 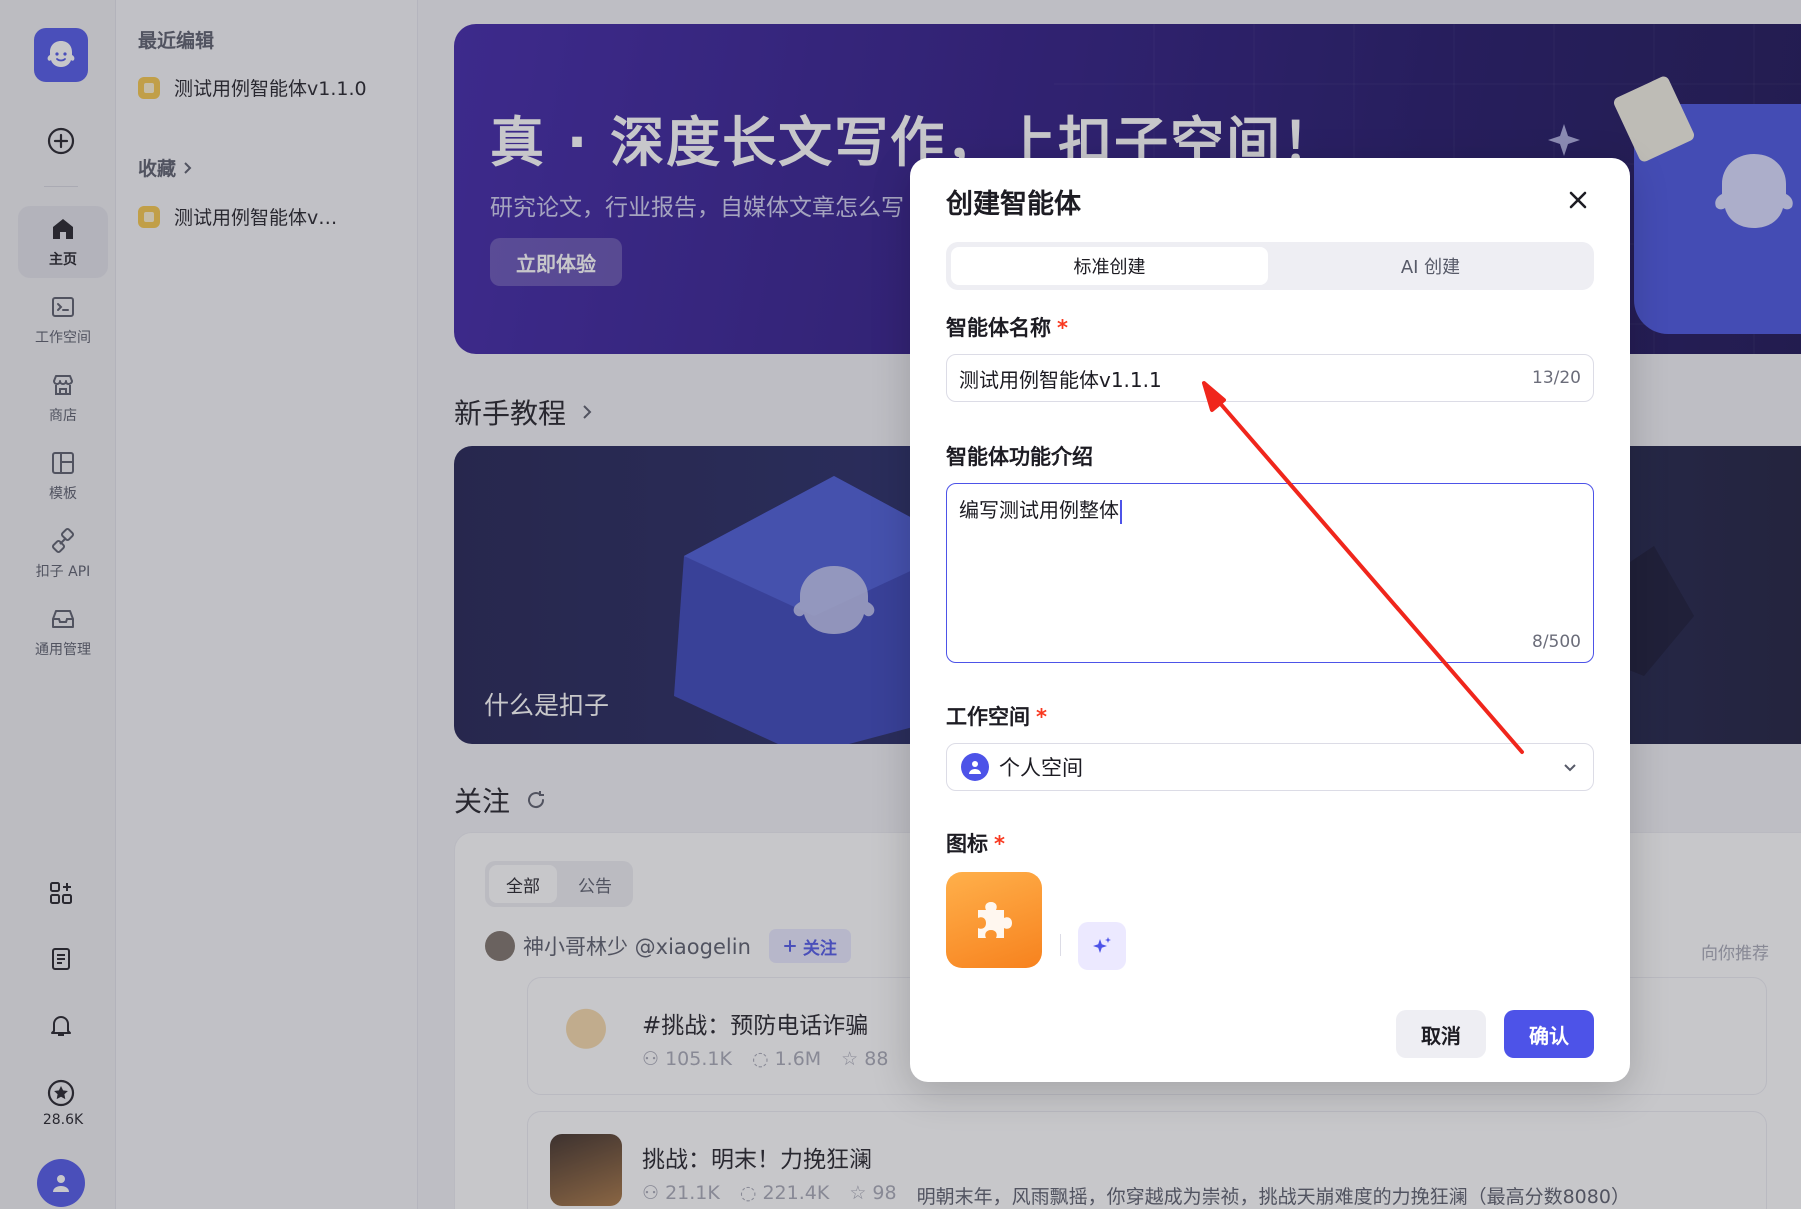 What do you see at coordinates (1039, 510) in the screenshot?
I see `agent-description-value: 编写测试用例整体` at bounding box center [1039, 510].